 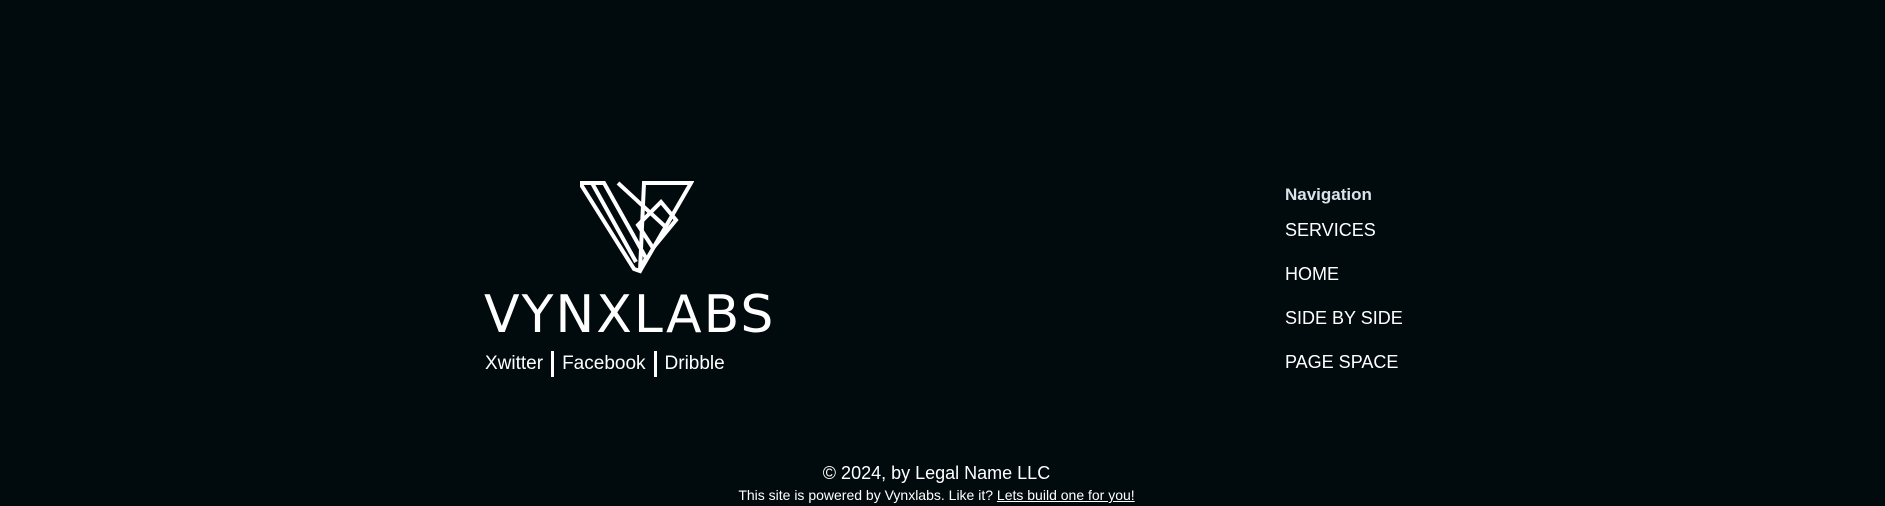 I want to click on navigation-heading: Navigation, so click(x=1328, y=194).